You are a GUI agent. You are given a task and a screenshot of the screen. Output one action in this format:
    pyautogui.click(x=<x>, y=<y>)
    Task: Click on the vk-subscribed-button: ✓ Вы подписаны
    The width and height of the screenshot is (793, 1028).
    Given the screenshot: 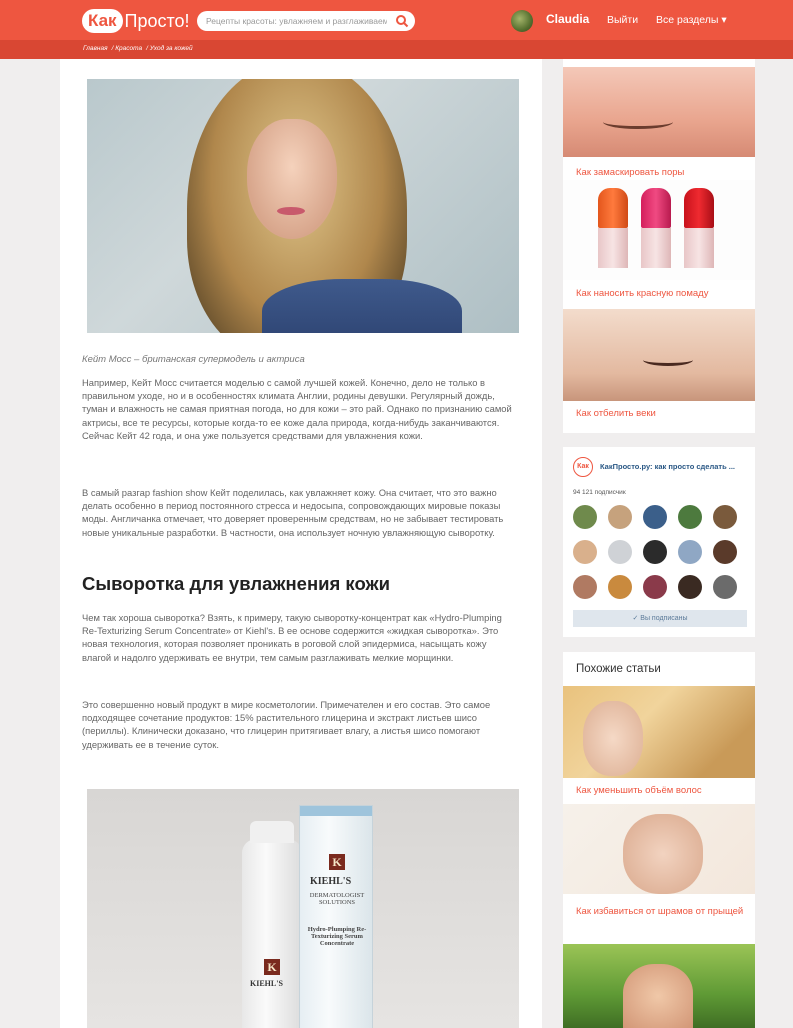 What is the action you would take?
    pyautogui.click(x=660, y=618)
    